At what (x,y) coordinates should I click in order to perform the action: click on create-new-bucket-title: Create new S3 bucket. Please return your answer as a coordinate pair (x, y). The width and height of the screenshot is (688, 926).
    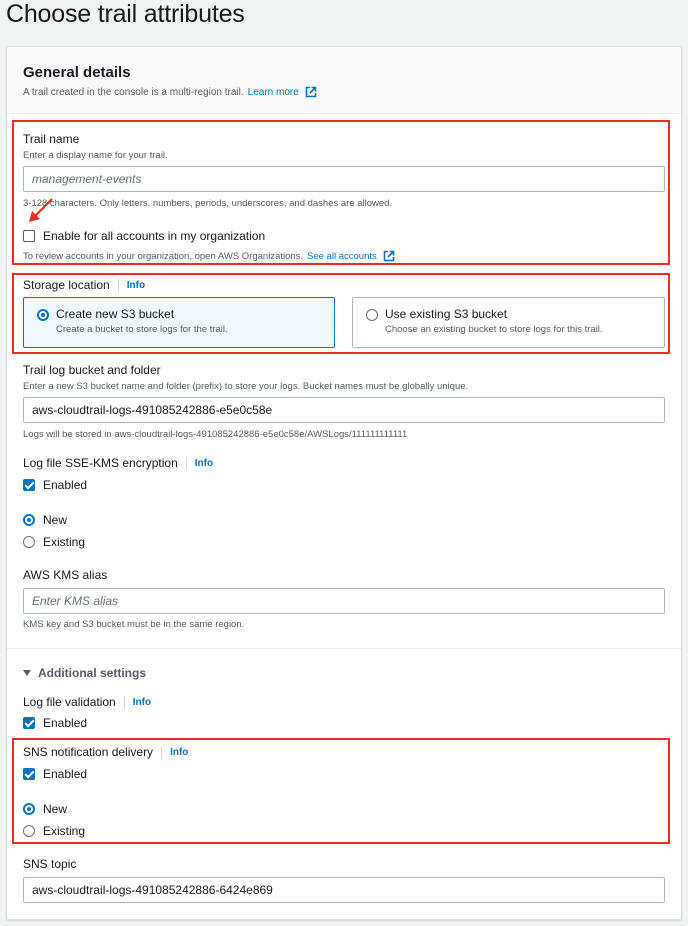
    Looking at the image, I should click on (115, 314).